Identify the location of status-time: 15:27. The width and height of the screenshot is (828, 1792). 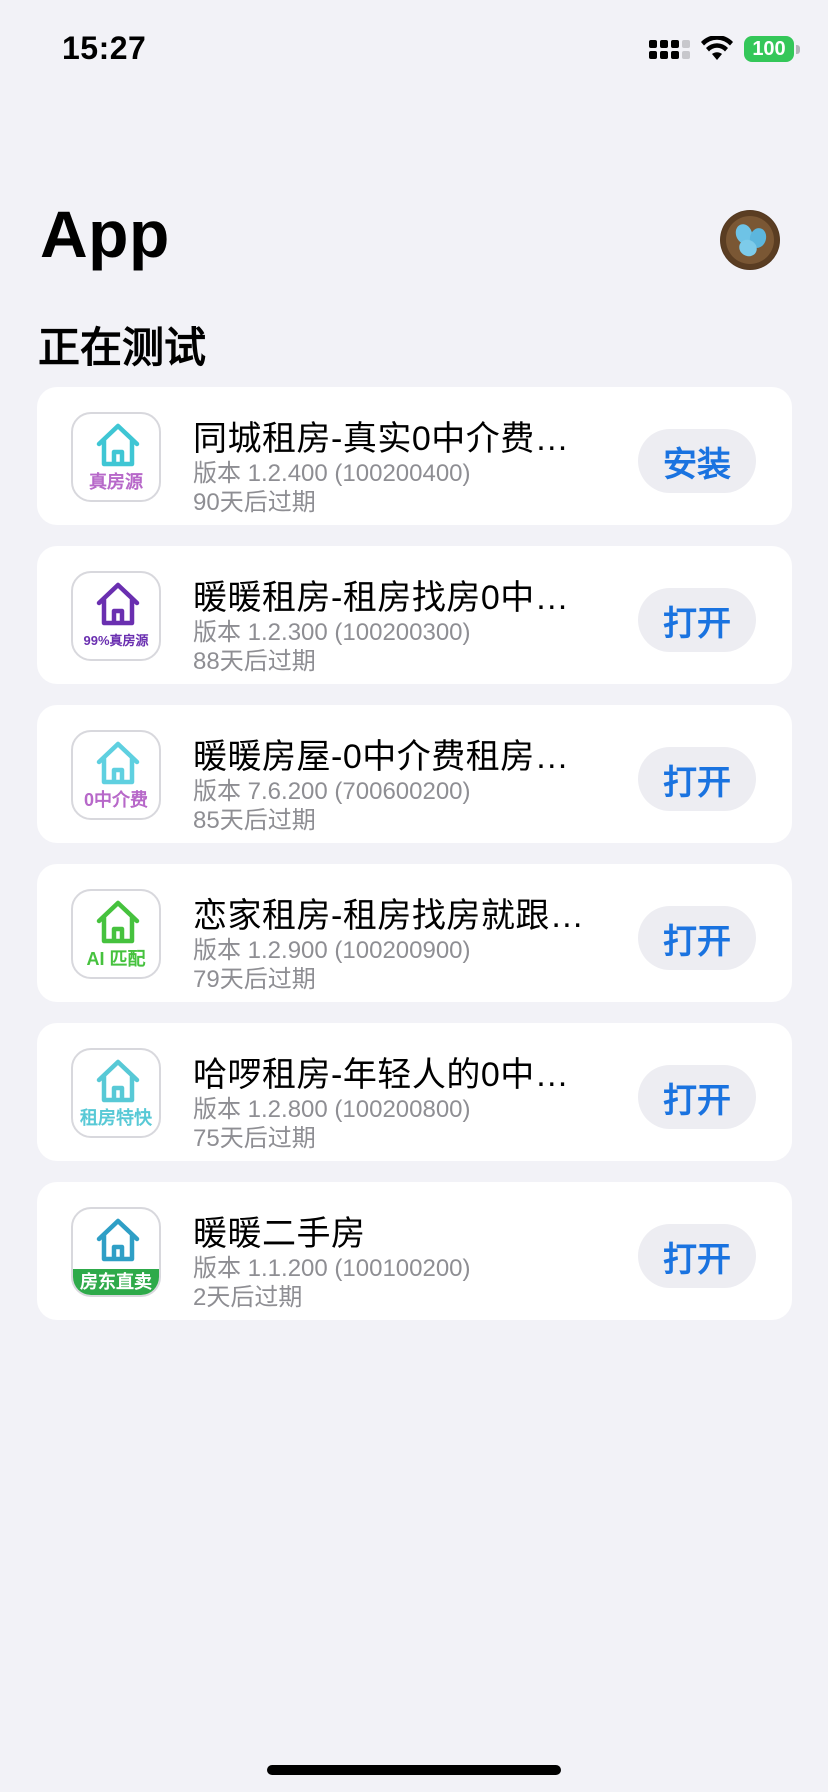
(104, 48).